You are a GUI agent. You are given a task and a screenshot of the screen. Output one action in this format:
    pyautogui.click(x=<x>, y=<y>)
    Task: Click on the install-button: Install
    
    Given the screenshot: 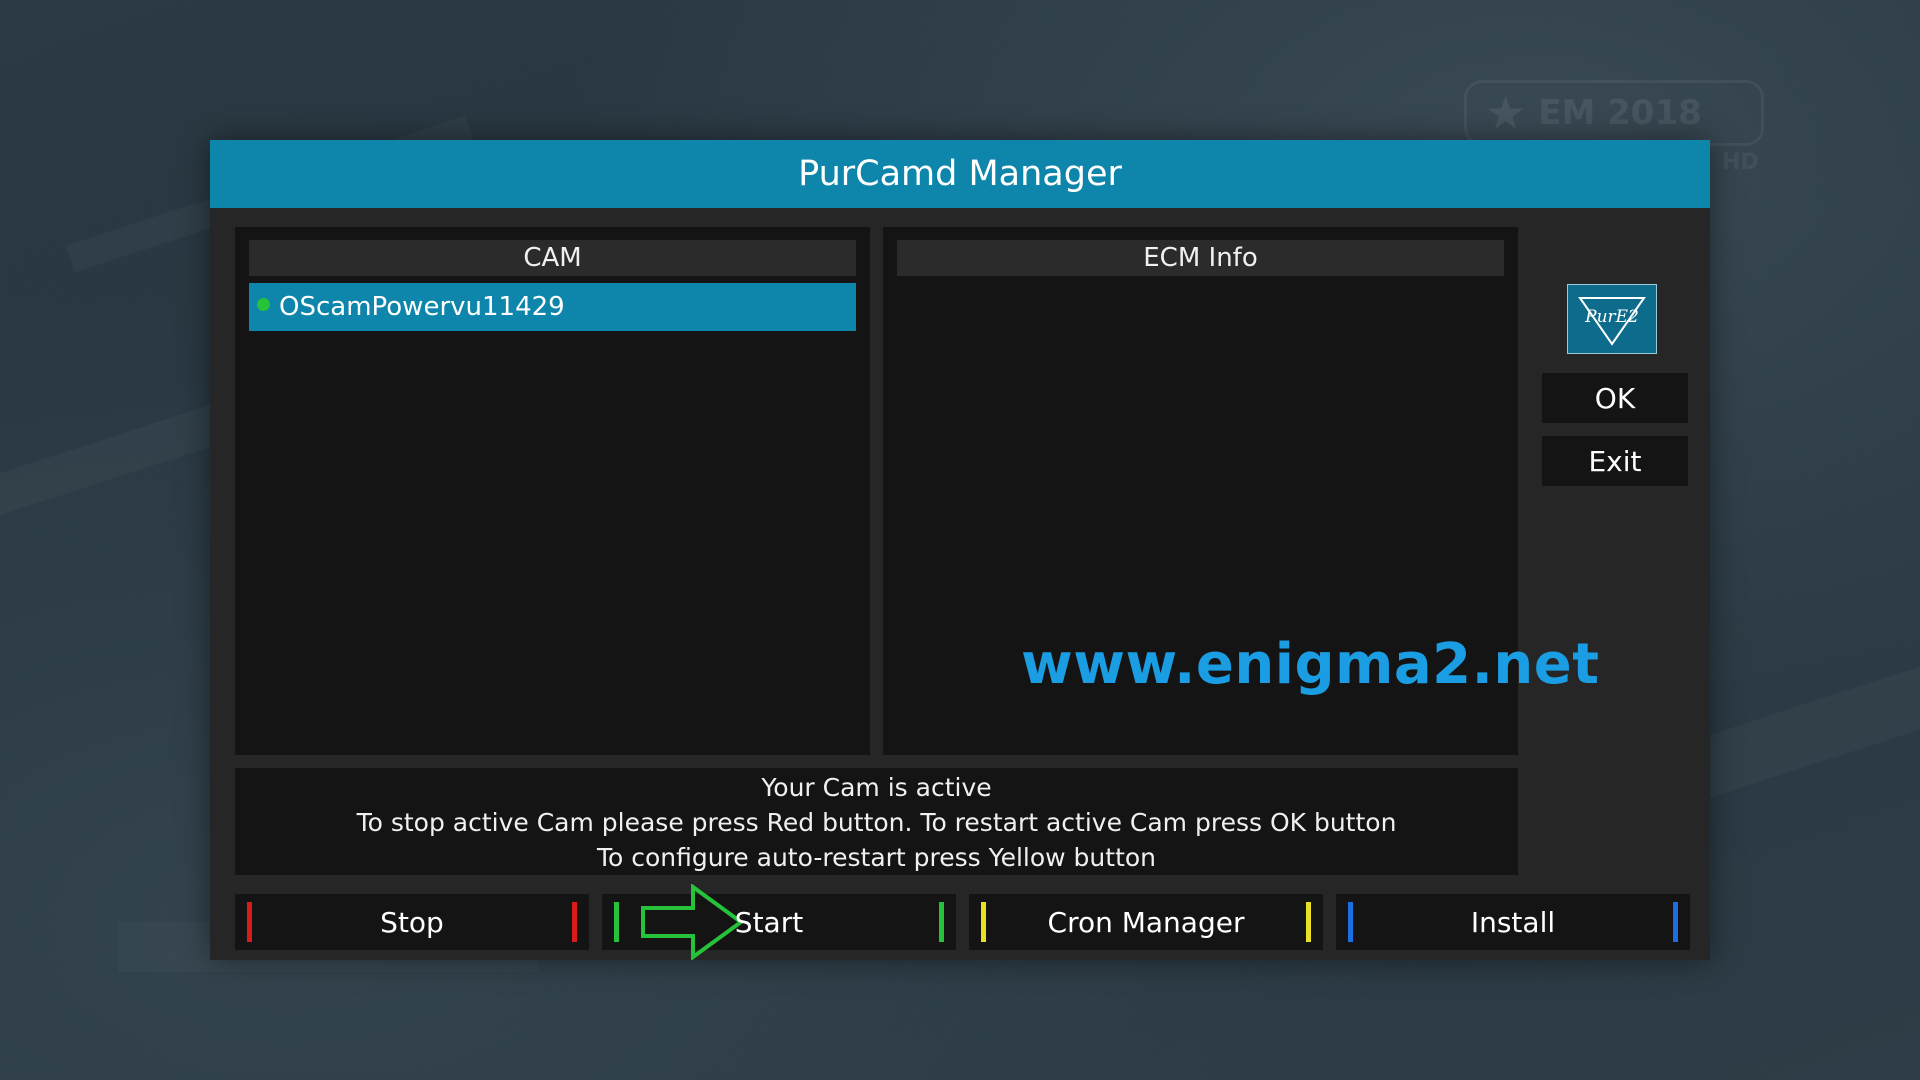 What is the action you would take?
    pyautogui.click(x=1513, y=922)
    